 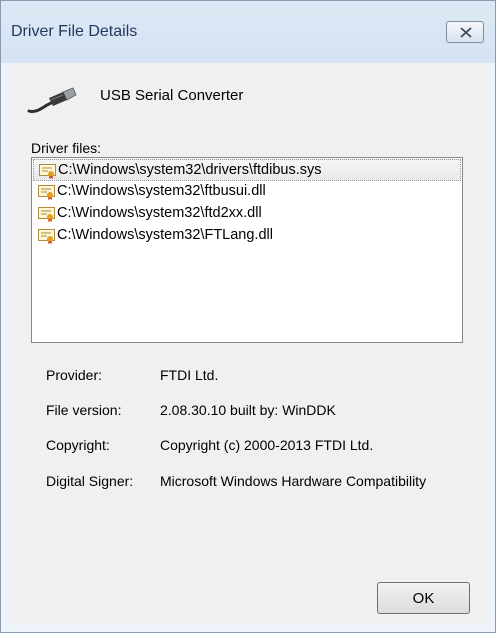 What do you see at coordinates (423, 598) in the screenshot?
I see `ok-button: OK` at bounding box center [423, 598].